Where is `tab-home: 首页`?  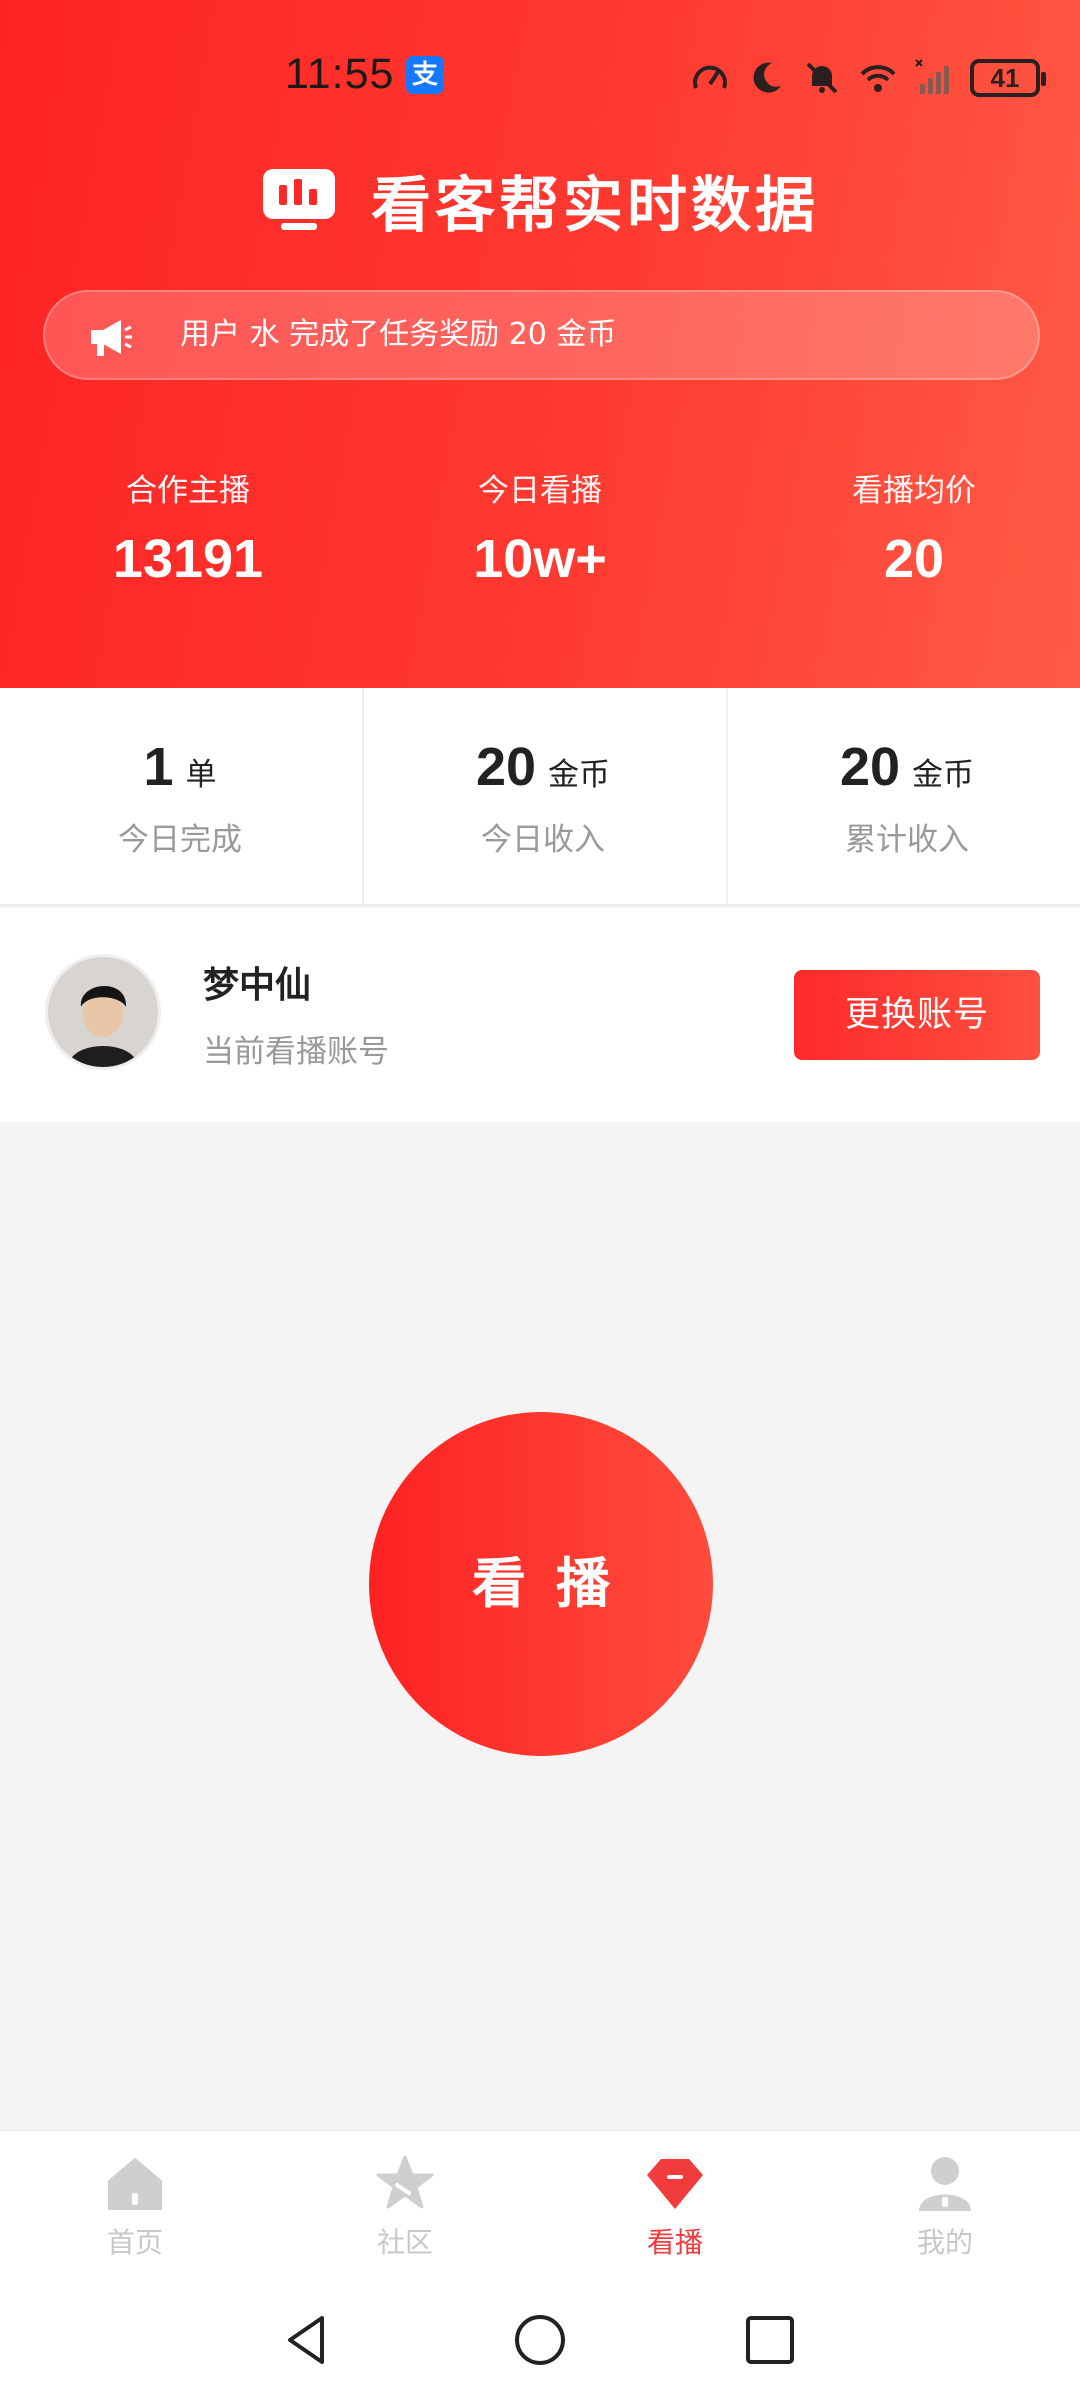
tab-home: 首页 is located at coordinates (135, 2207).